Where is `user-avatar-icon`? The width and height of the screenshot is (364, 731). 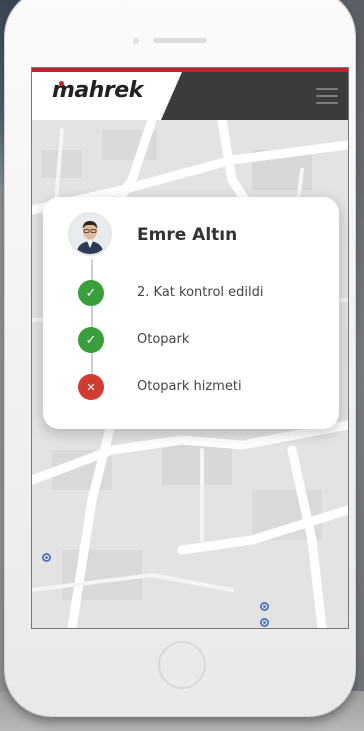
user-avatar-icon is located at coordinates (90, 234).